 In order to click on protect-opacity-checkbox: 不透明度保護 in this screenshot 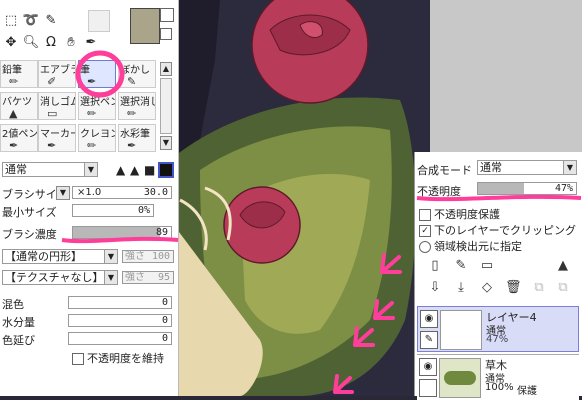, I will do `click(459, 214)`.